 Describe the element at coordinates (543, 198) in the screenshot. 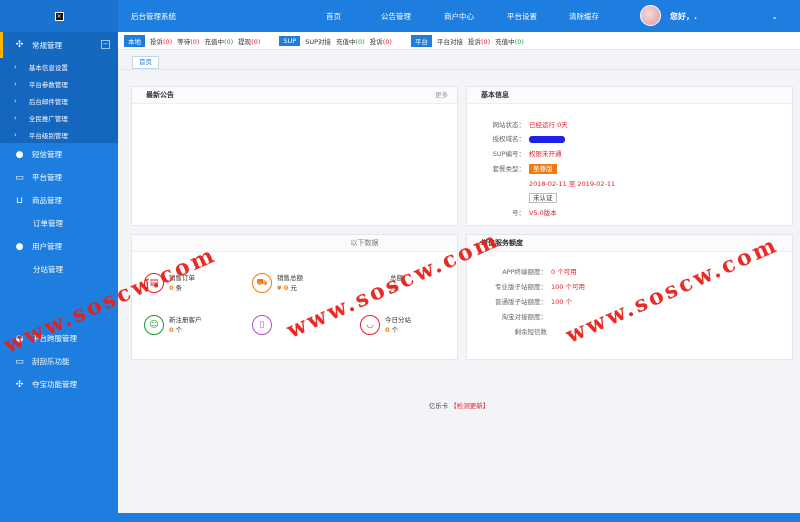

I see `verify-button: 未认证` at that location.